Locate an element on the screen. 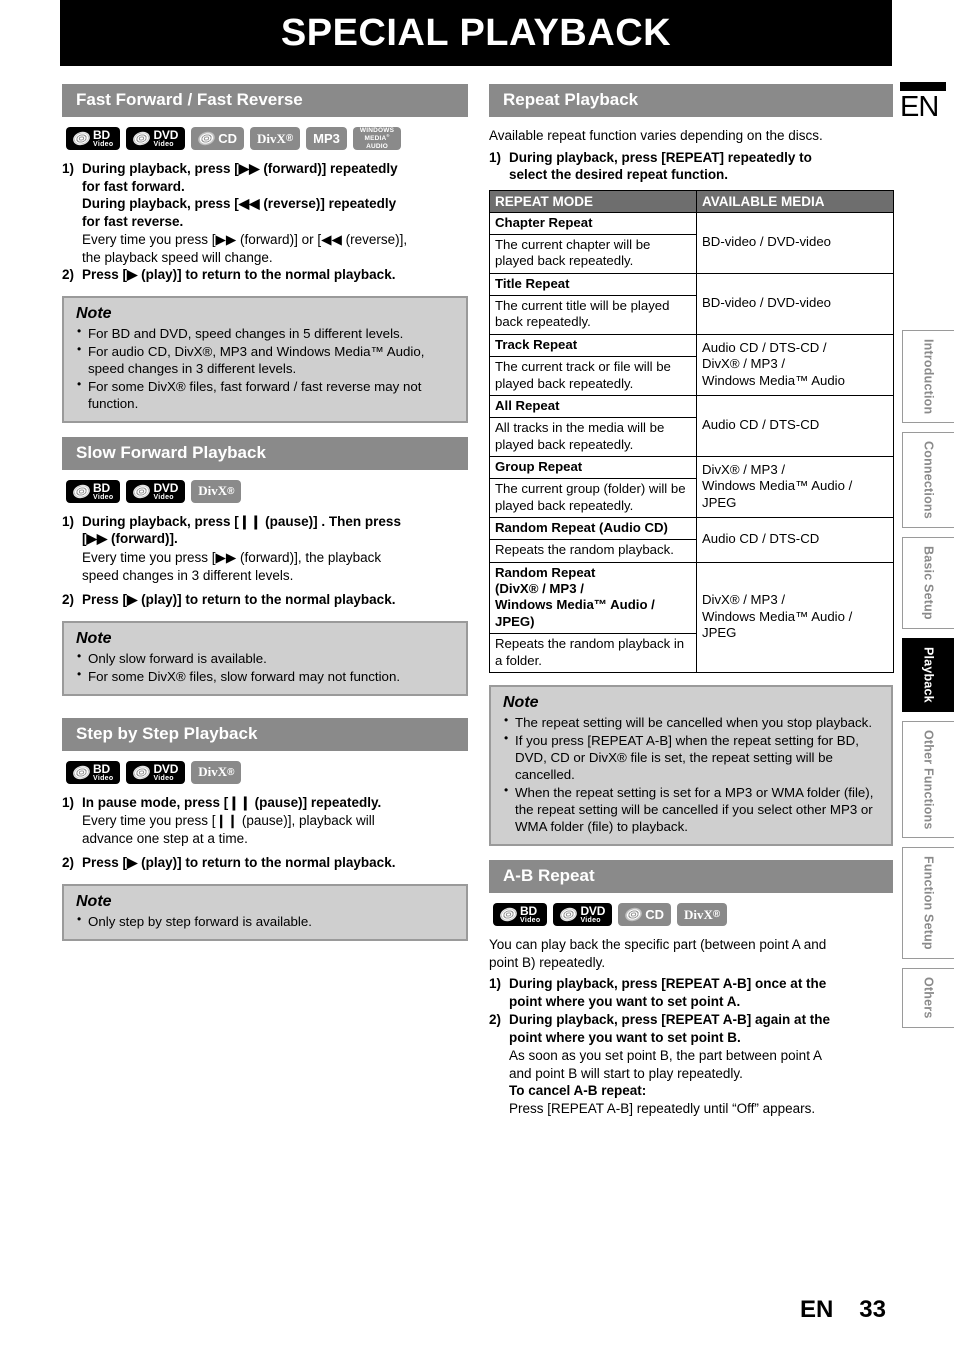  step-text-line: point where you want to set point A. is located at coordinates (625, 1001).